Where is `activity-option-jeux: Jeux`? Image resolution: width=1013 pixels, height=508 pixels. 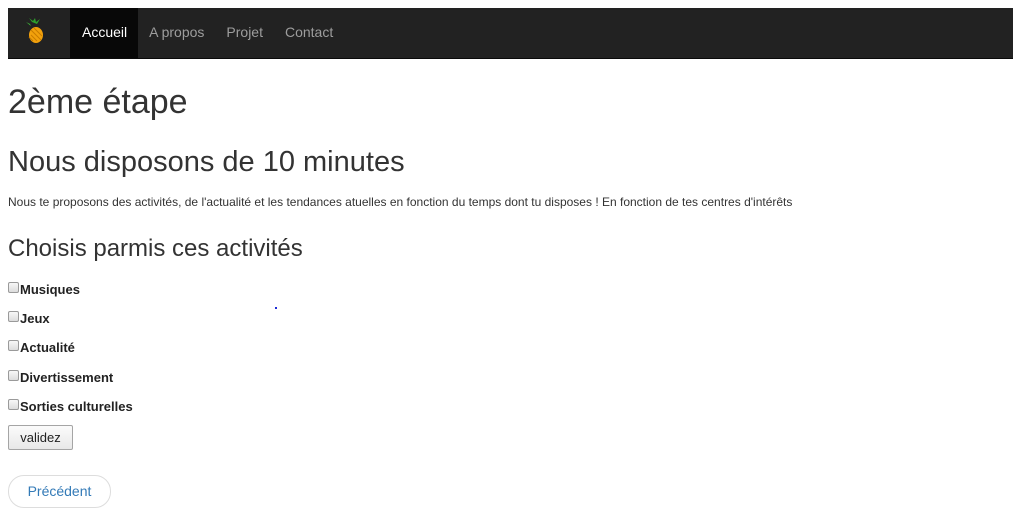 activity-option-jeux: Jeux is located at coordinates (29, 318).